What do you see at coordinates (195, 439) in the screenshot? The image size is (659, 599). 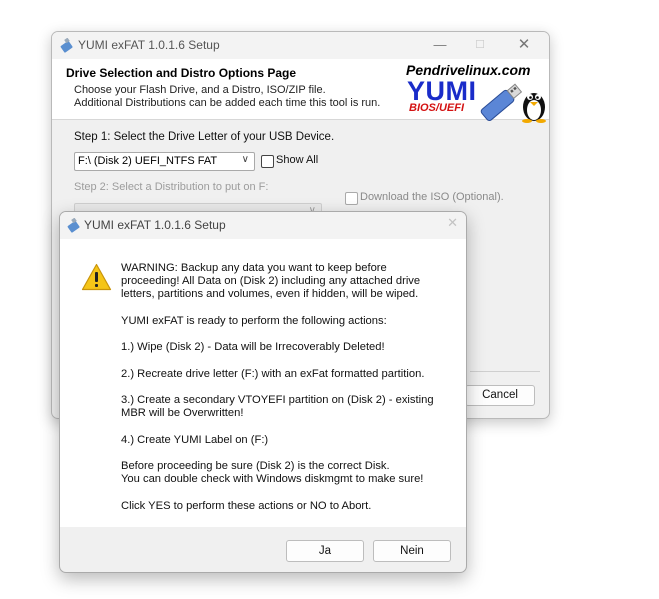 I see `message-paragraph: 4.) Create YUMI Label on (F:)` at bounding box center [195, 439].